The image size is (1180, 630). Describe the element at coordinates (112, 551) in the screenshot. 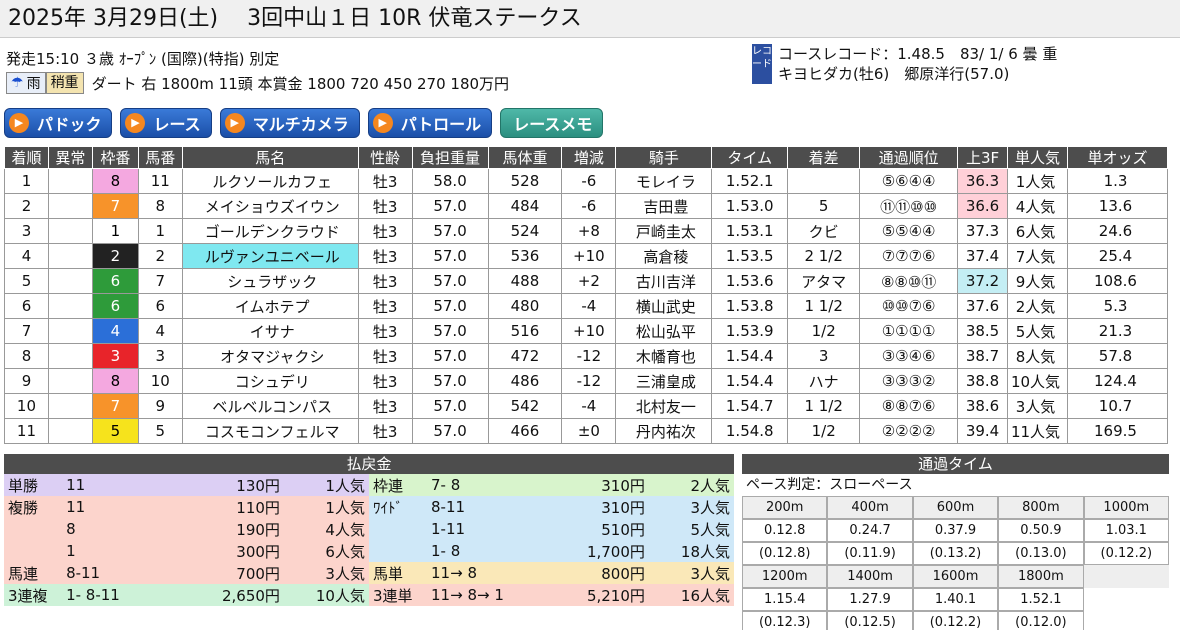

I see `bet-combination: 1` at that location.